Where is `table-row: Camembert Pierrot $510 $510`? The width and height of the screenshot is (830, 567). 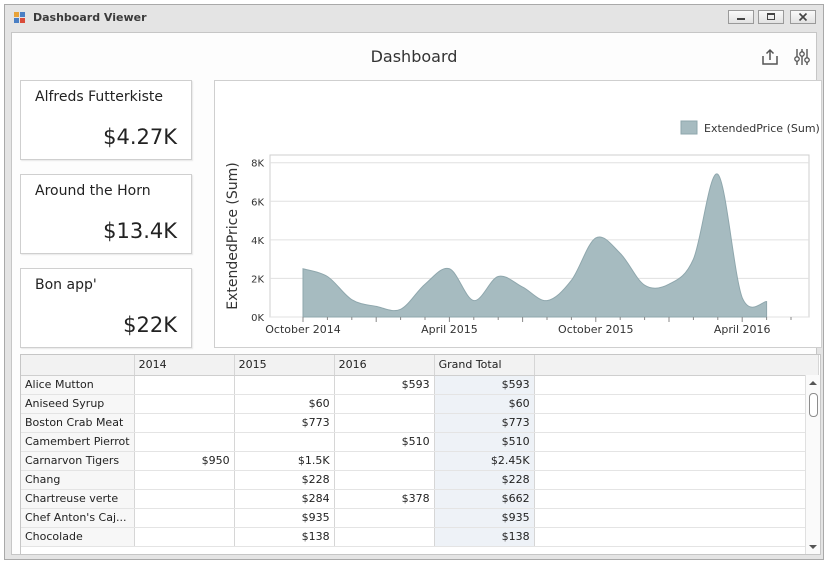
table-row: Camembert Pierrot $510 $510 is located at coordinates (420, 442).